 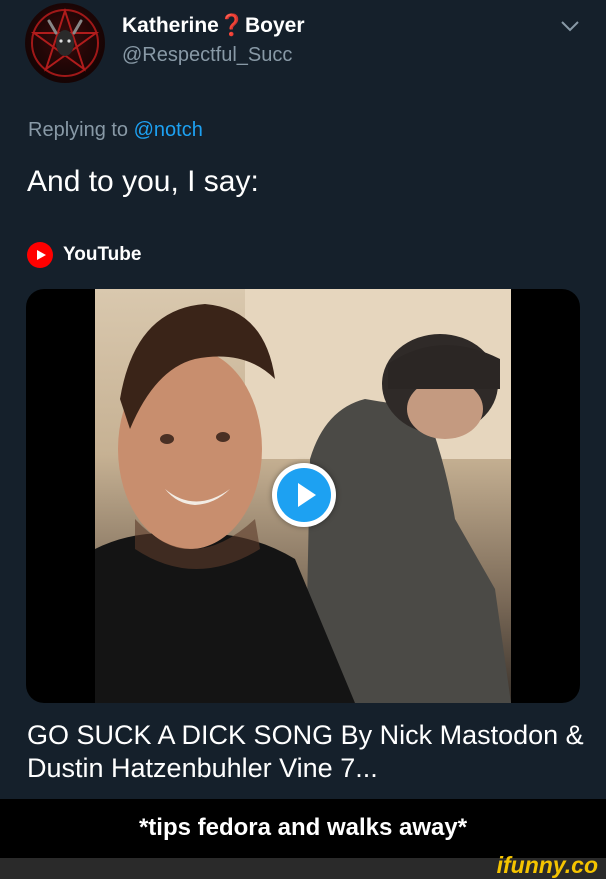 I want to click on user-handle: @Respectful_Succ, so click(x=207, y=55).